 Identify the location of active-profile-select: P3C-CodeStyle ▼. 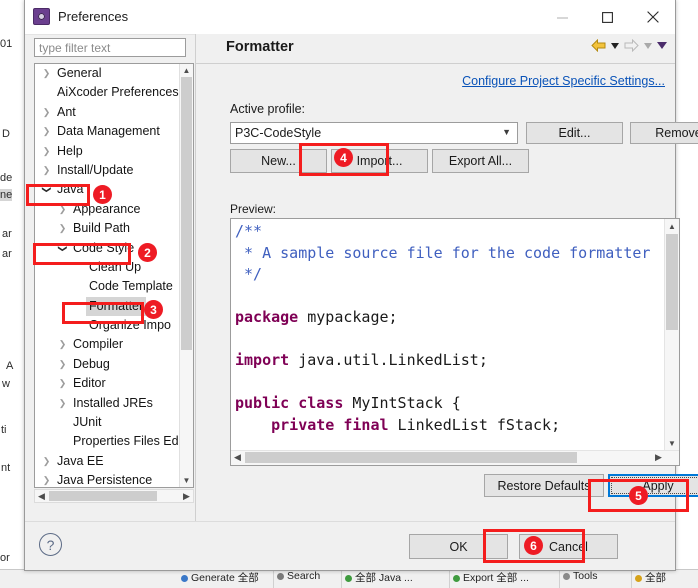
(374, 133).